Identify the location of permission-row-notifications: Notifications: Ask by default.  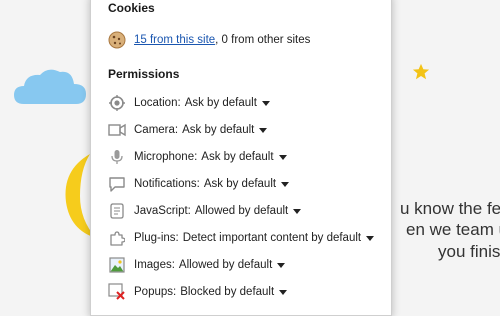
(199, 184).